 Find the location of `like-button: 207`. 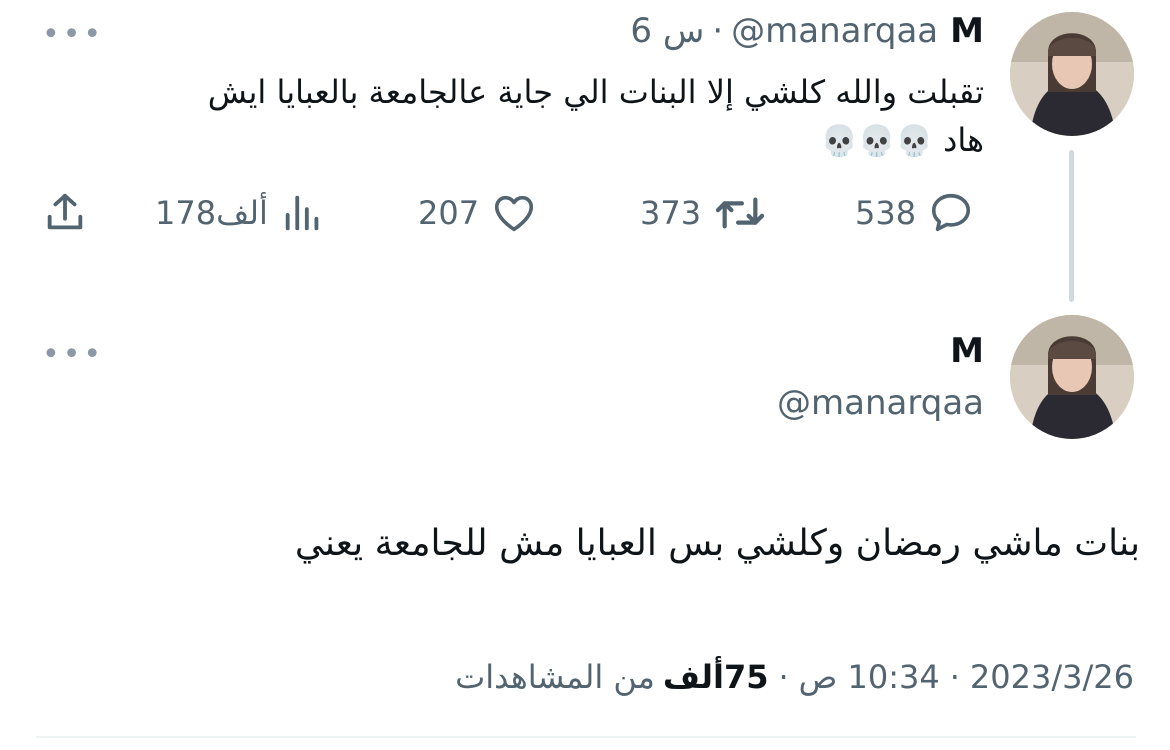

like-button: 207 is located at coordinates (477, 213).